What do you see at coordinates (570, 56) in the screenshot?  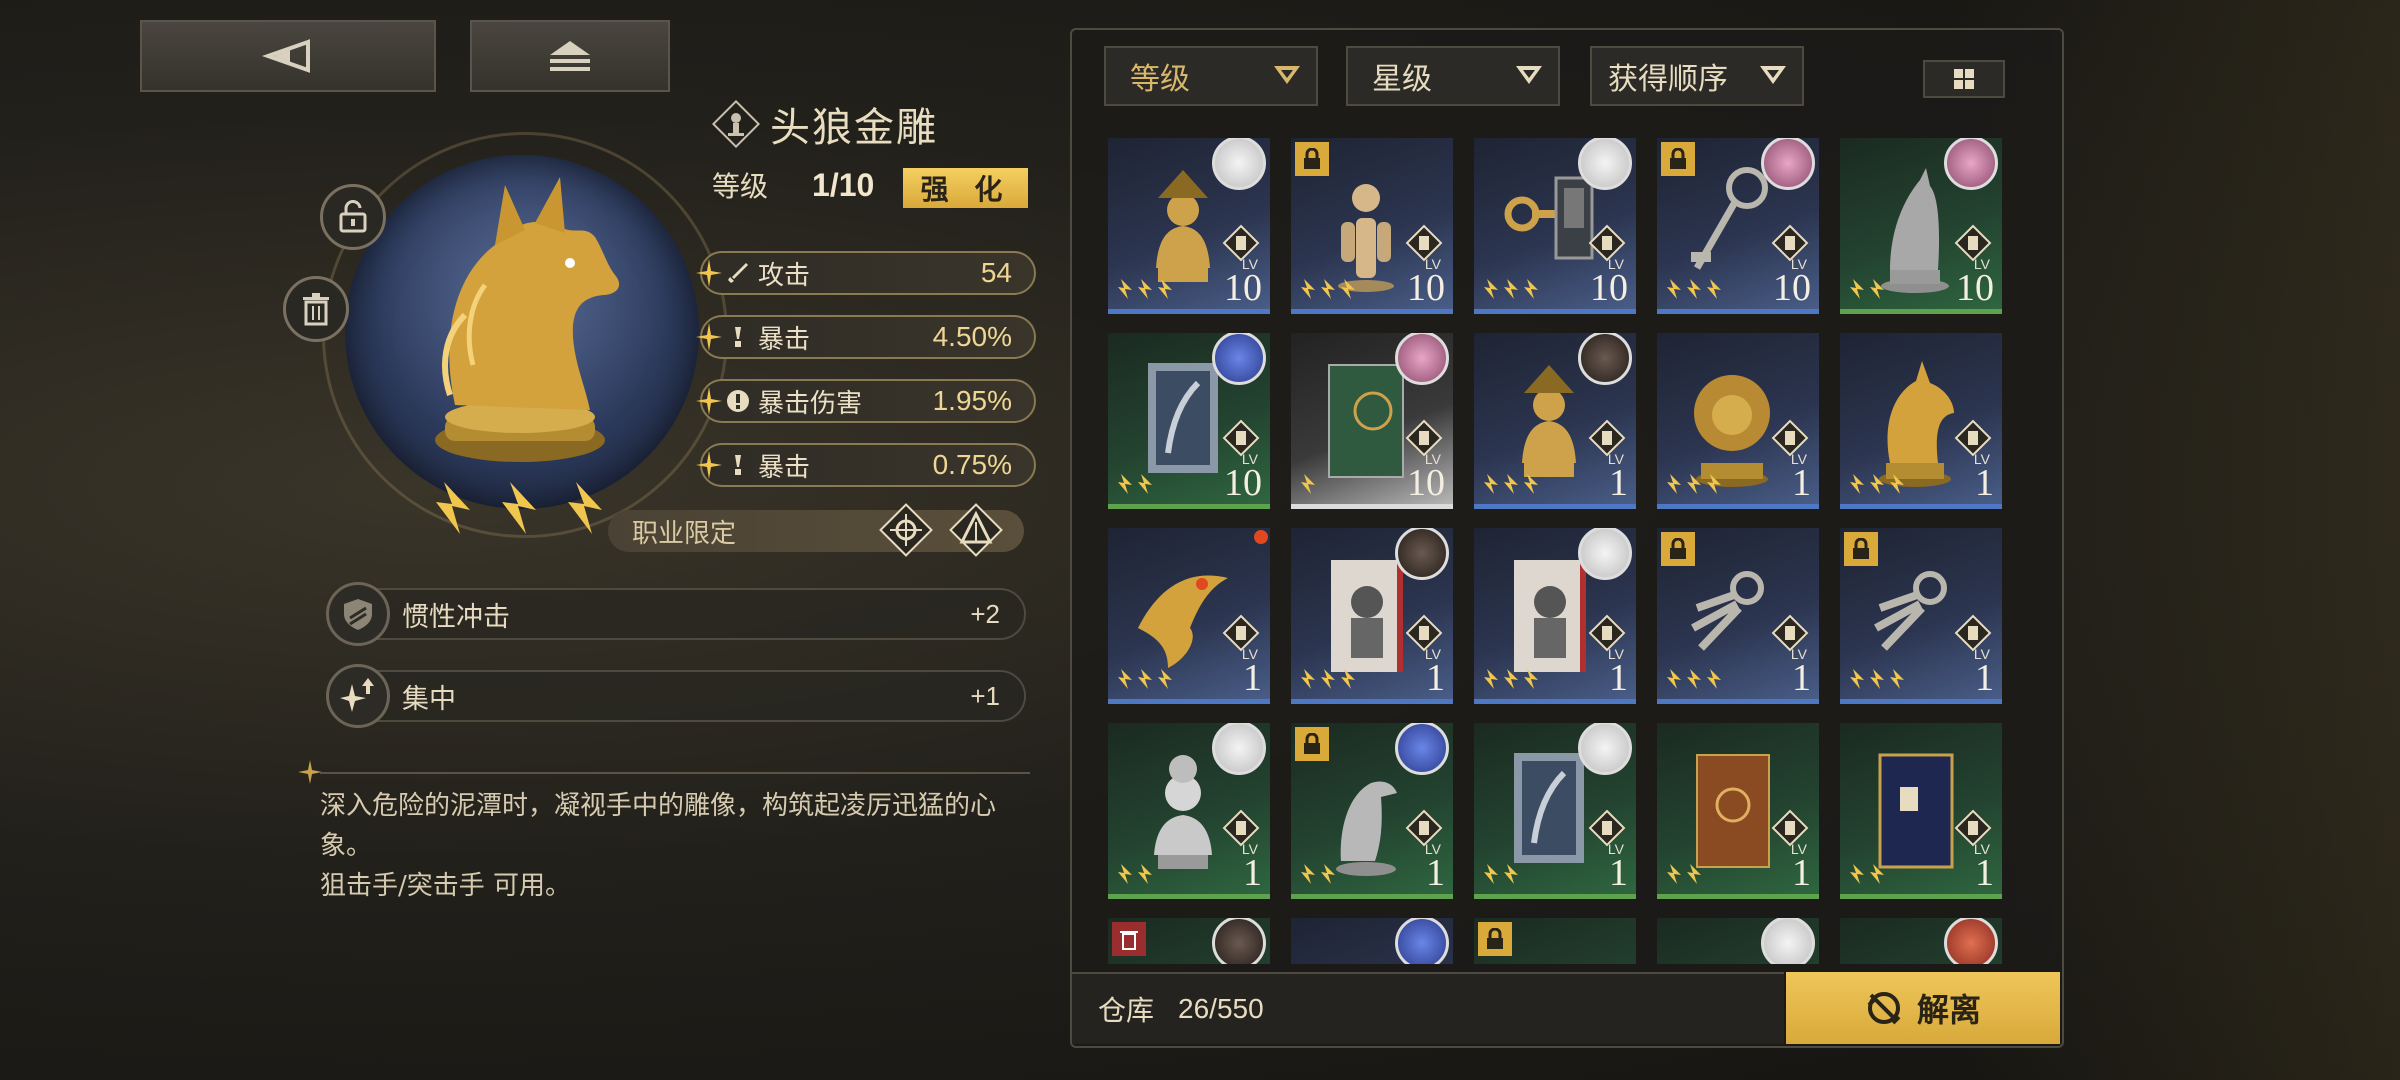 I see `home-button` at bounding box center [570, 56].